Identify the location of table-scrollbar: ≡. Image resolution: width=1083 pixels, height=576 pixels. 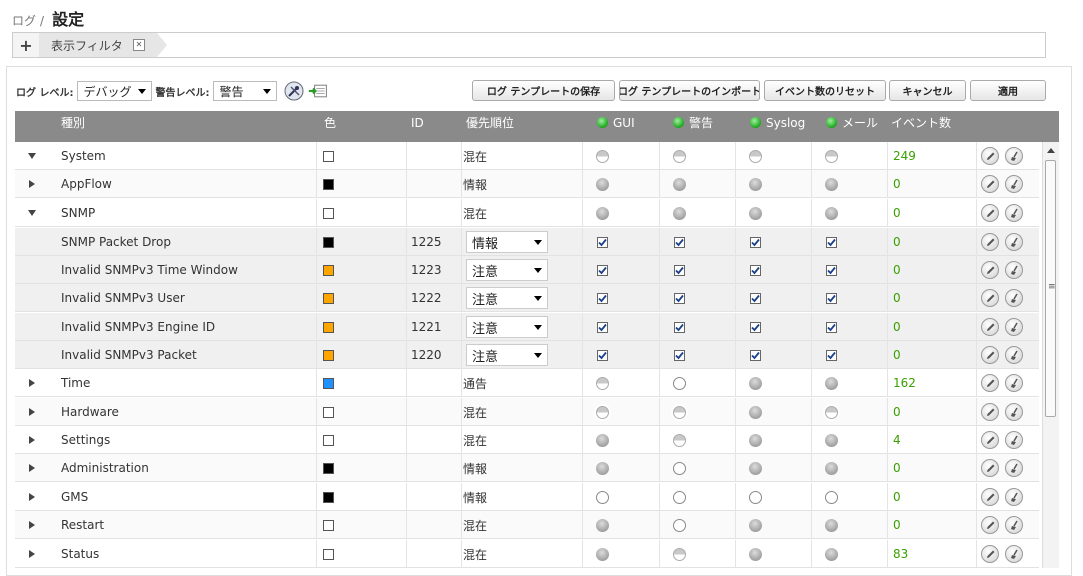
(1050, 355).